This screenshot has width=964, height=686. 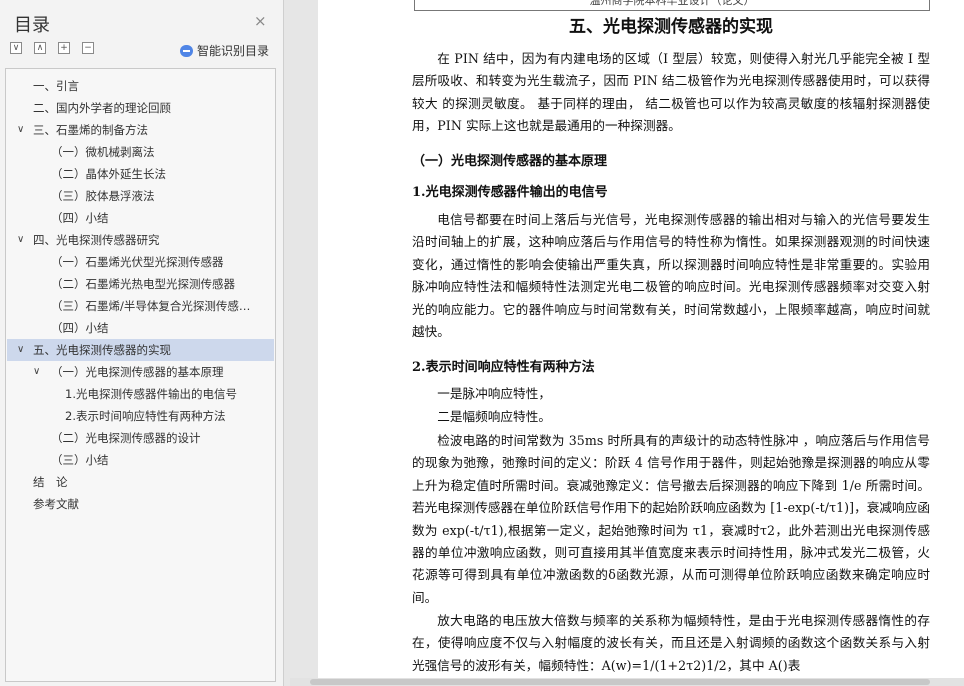 I want to click on horizontal-scrollbar, so click(x=627, y=682).